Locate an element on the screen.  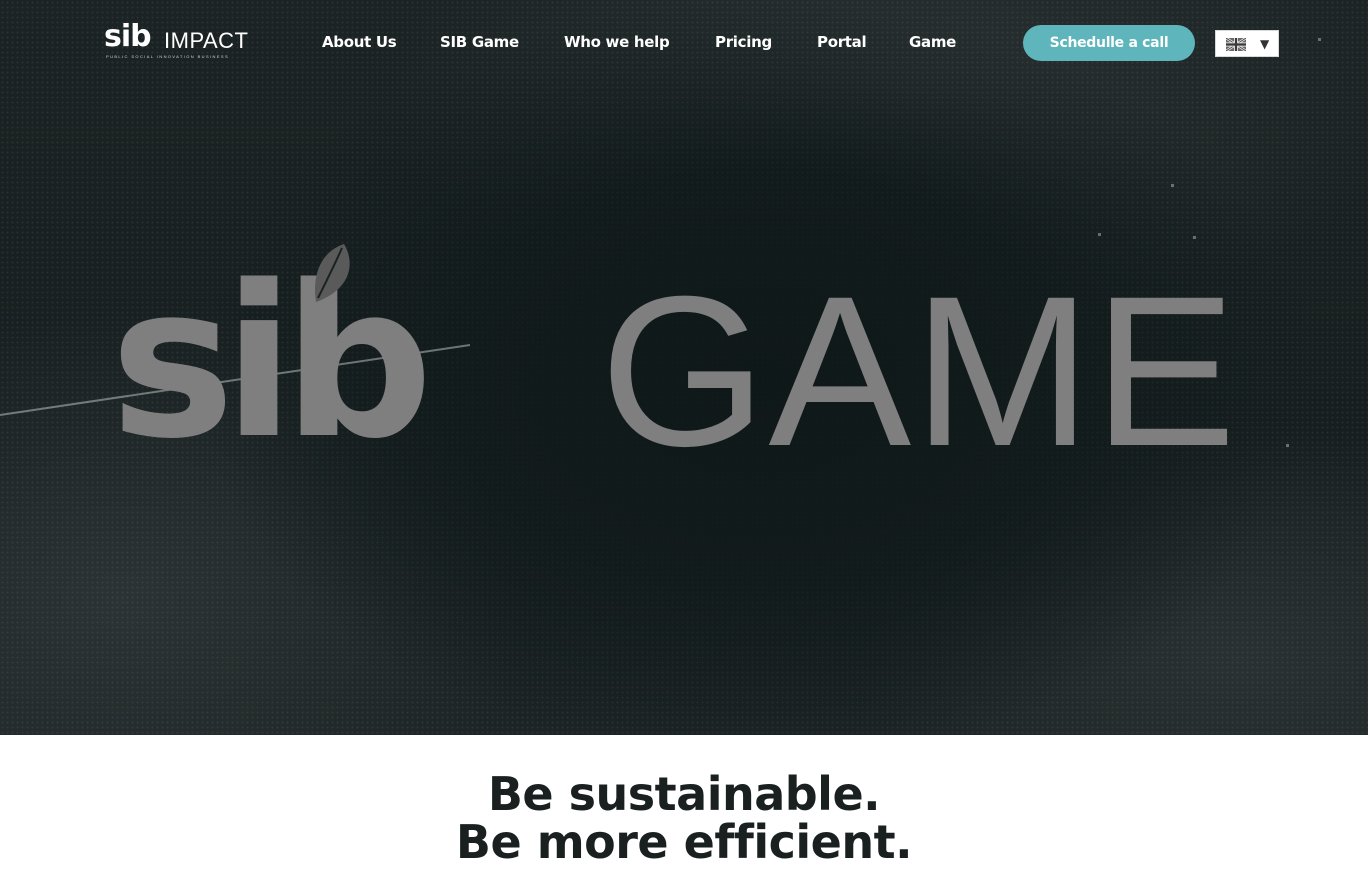
uk-flag-icon is located at coordinates (1236, 44).